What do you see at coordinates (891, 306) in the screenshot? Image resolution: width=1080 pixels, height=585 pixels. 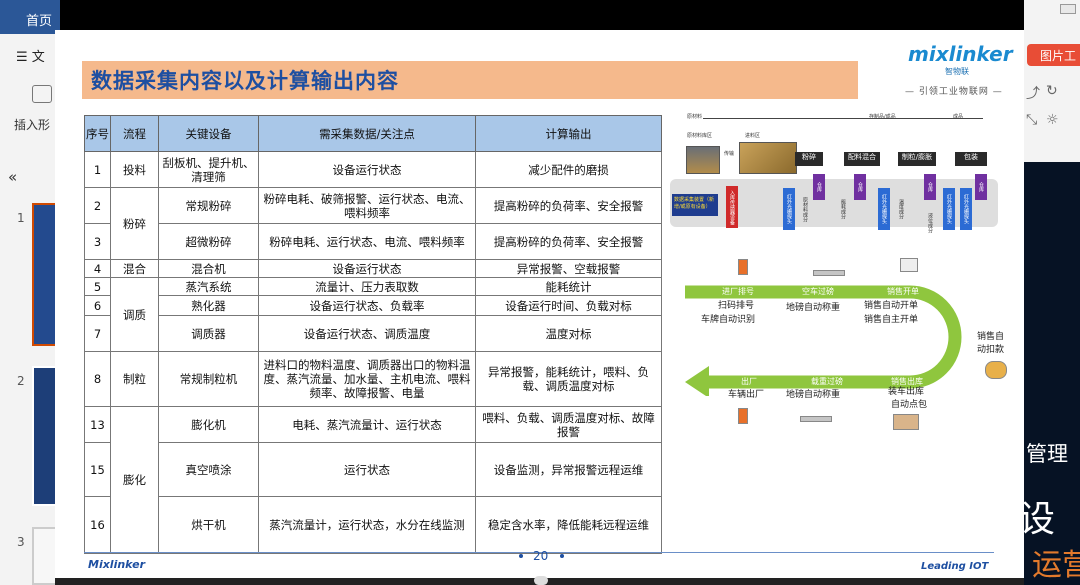 I see `step-desc: 销售自动开单` at bounding box center [891, 306].